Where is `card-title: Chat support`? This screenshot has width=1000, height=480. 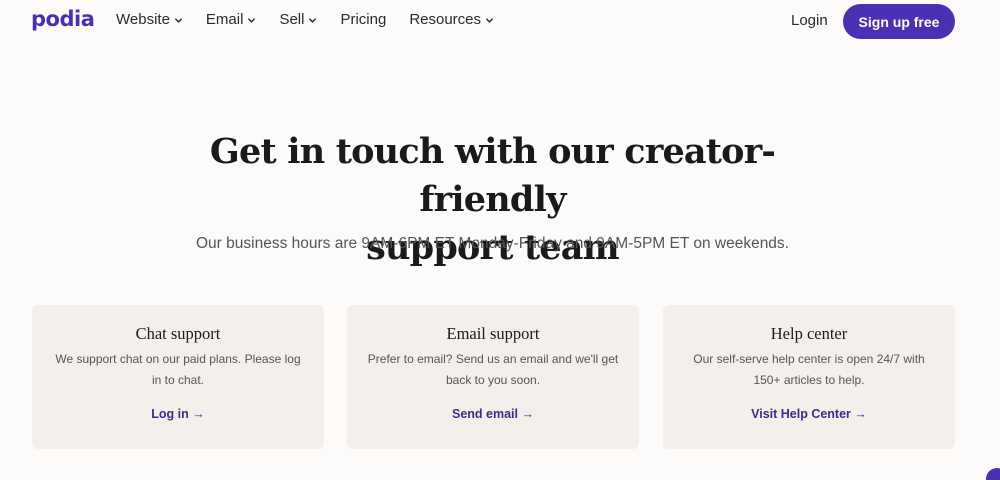
card-title: Chat support is located at coordinates (178, 333).